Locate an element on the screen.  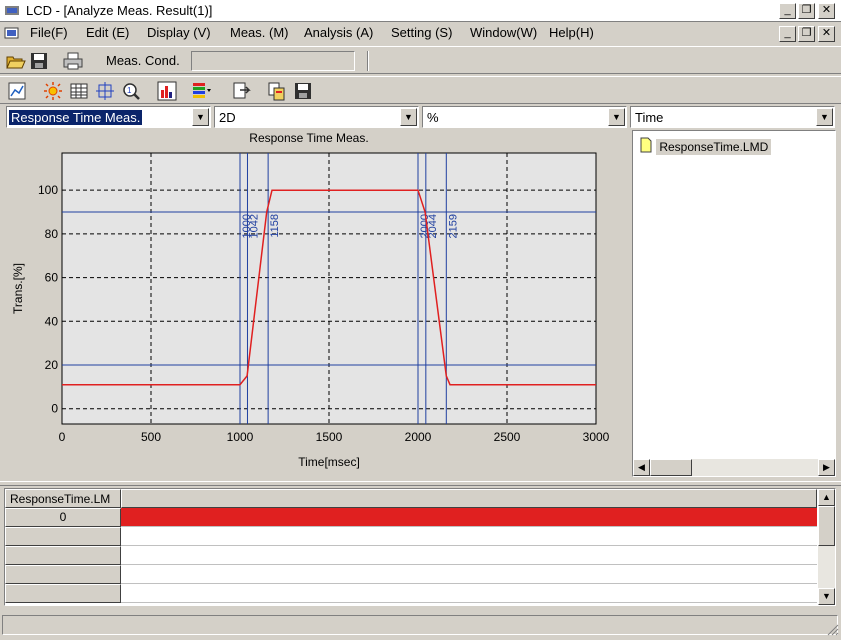
marker-label: 2159 is located at coordinates (453, 226).